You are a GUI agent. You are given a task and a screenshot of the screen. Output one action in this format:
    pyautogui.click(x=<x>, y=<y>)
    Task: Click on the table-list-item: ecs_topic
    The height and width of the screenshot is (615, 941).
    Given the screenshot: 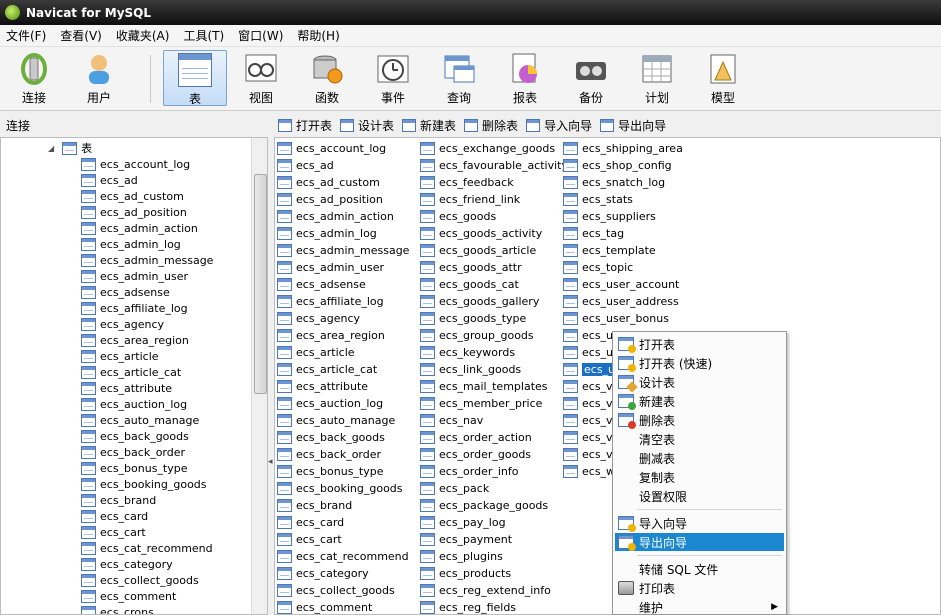 What is the action you would take?
    pyautogui.click(x=623, y=267)
    